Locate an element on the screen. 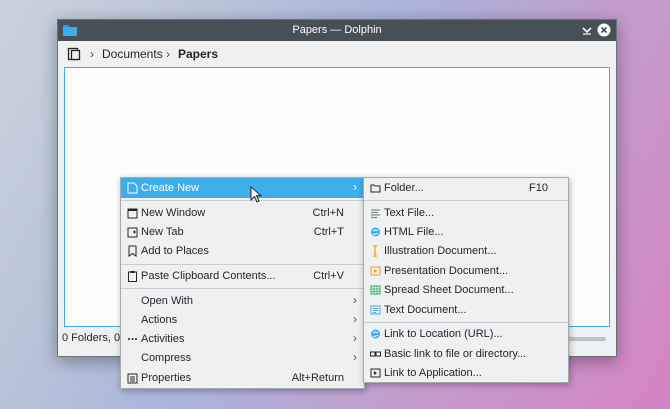 The height and width of the screenshot is (409, 670). location-bar: › Documents › Papers is located at coordinates (337, 54).